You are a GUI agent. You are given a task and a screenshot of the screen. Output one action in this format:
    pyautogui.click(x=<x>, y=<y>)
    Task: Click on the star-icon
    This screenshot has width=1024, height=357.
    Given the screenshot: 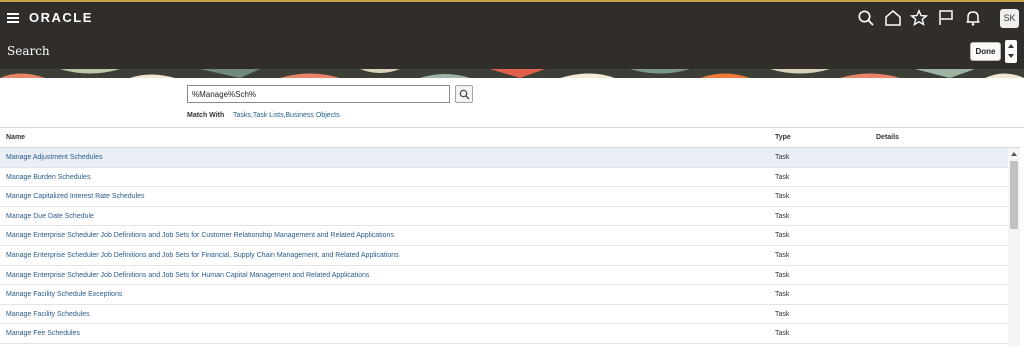 What is the action you would take?
    pyautogui.click(x=919, y=18)
    